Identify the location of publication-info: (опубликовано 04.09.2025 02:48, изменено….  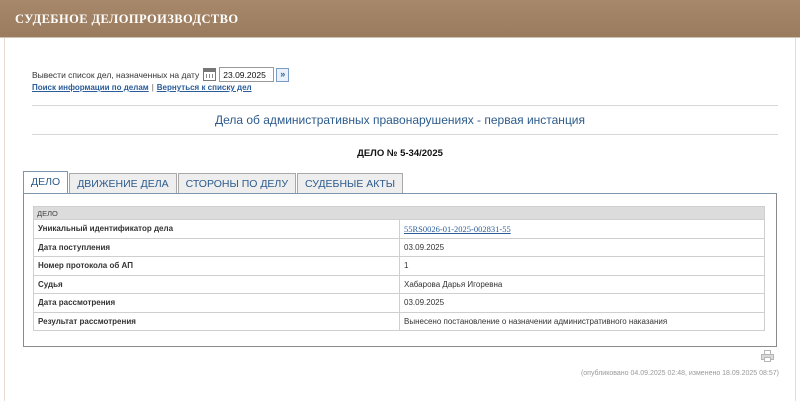
(679, 373).